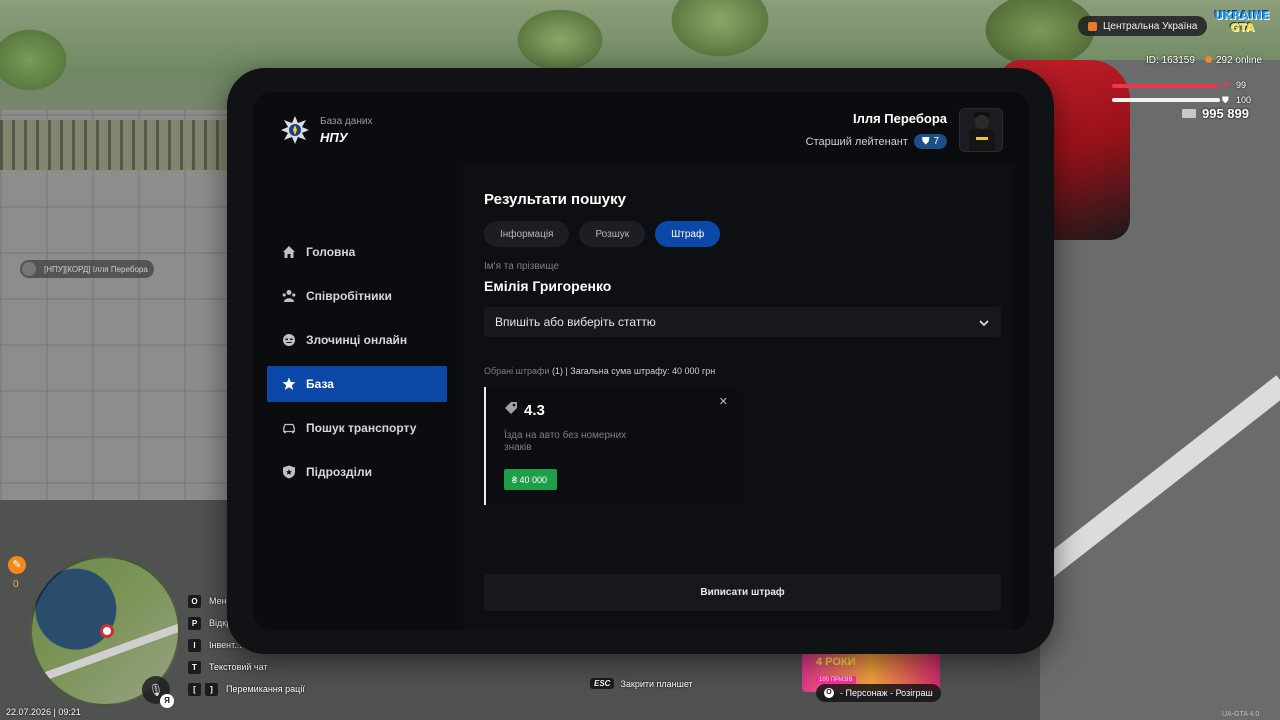 The image size is (1280, 720). I want to click on tab-information: Інформація, so click(527, 234).